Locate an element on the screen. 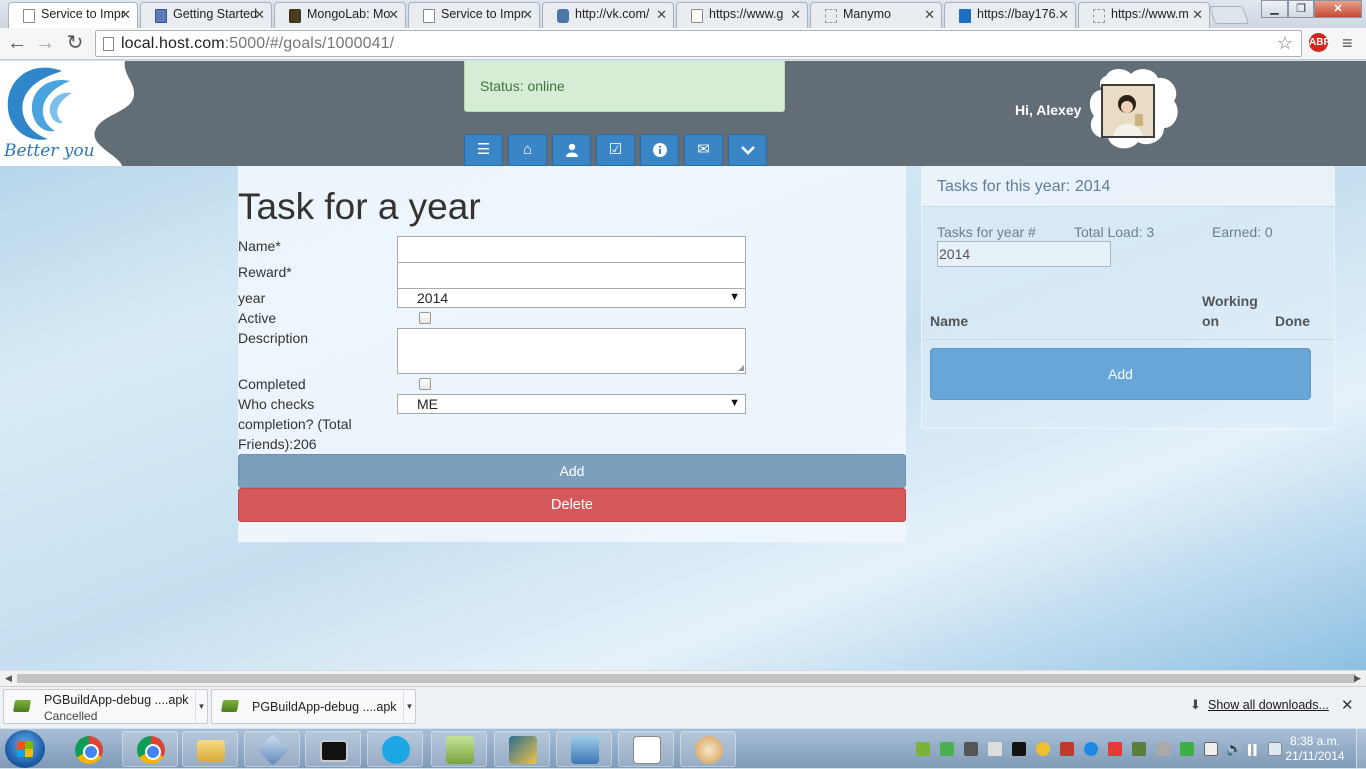  windows-logo-icon-lower is located at coordinates (25, 753).